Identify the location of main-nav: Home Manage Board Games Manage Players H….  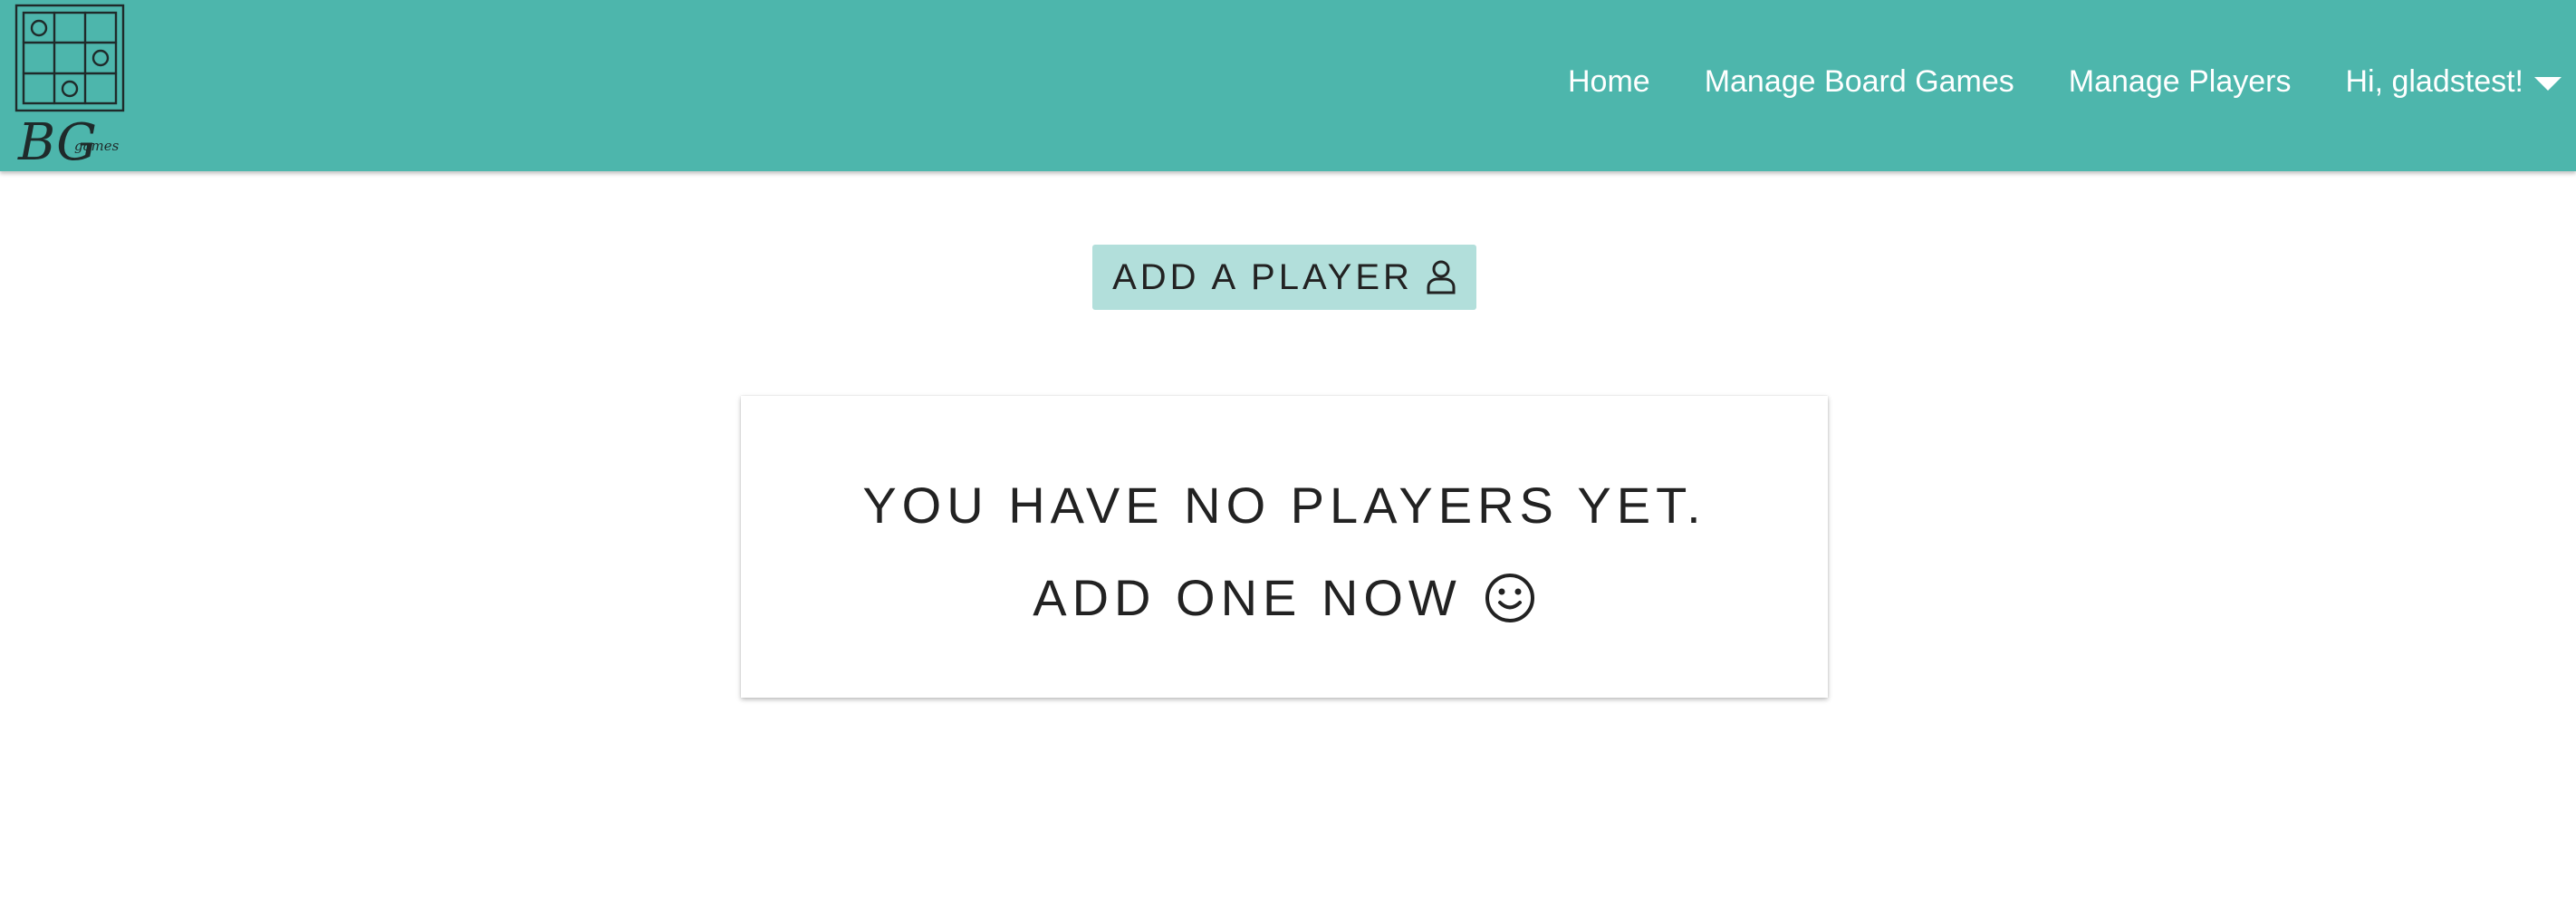
(2038, 81).